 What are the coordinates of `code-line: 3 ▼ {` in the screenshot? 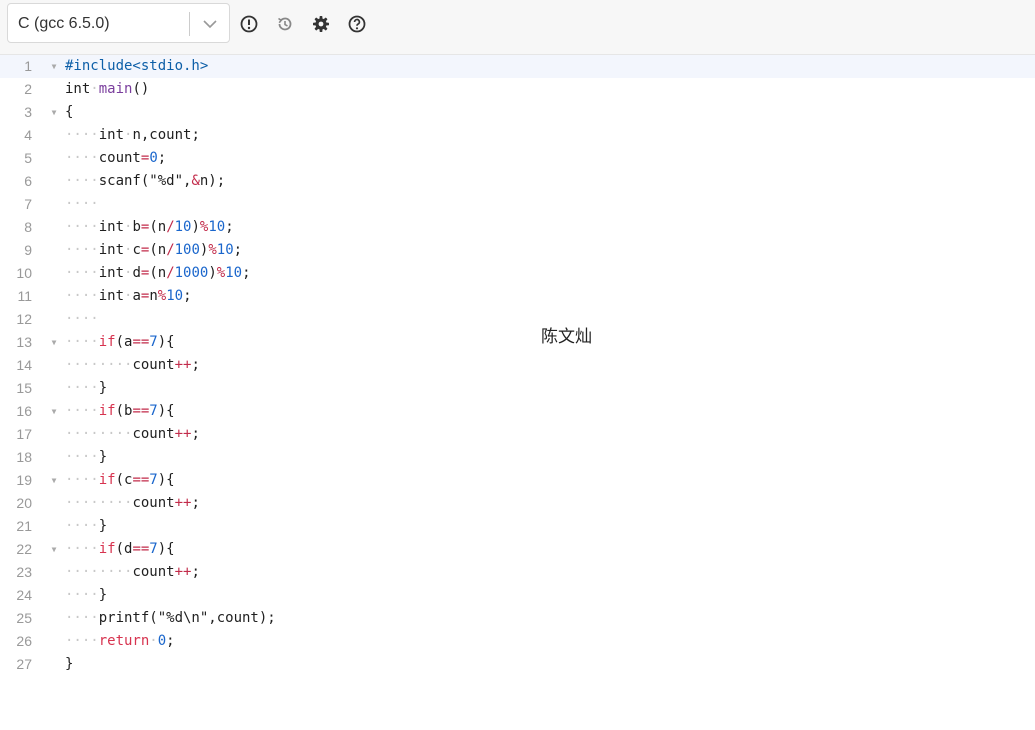 It's located at (517, 112).